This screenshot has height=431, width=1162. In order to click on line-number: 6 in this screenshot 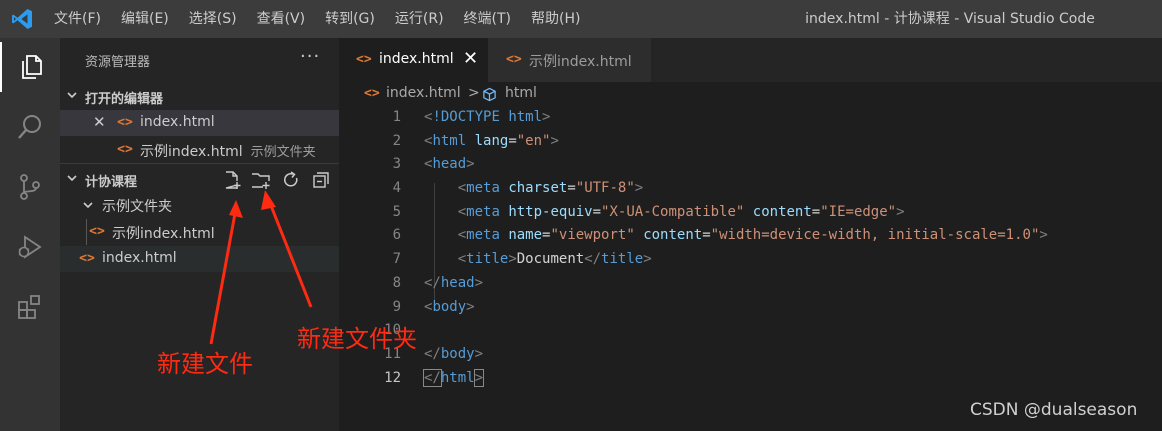, I will do `click(396, 235)`.